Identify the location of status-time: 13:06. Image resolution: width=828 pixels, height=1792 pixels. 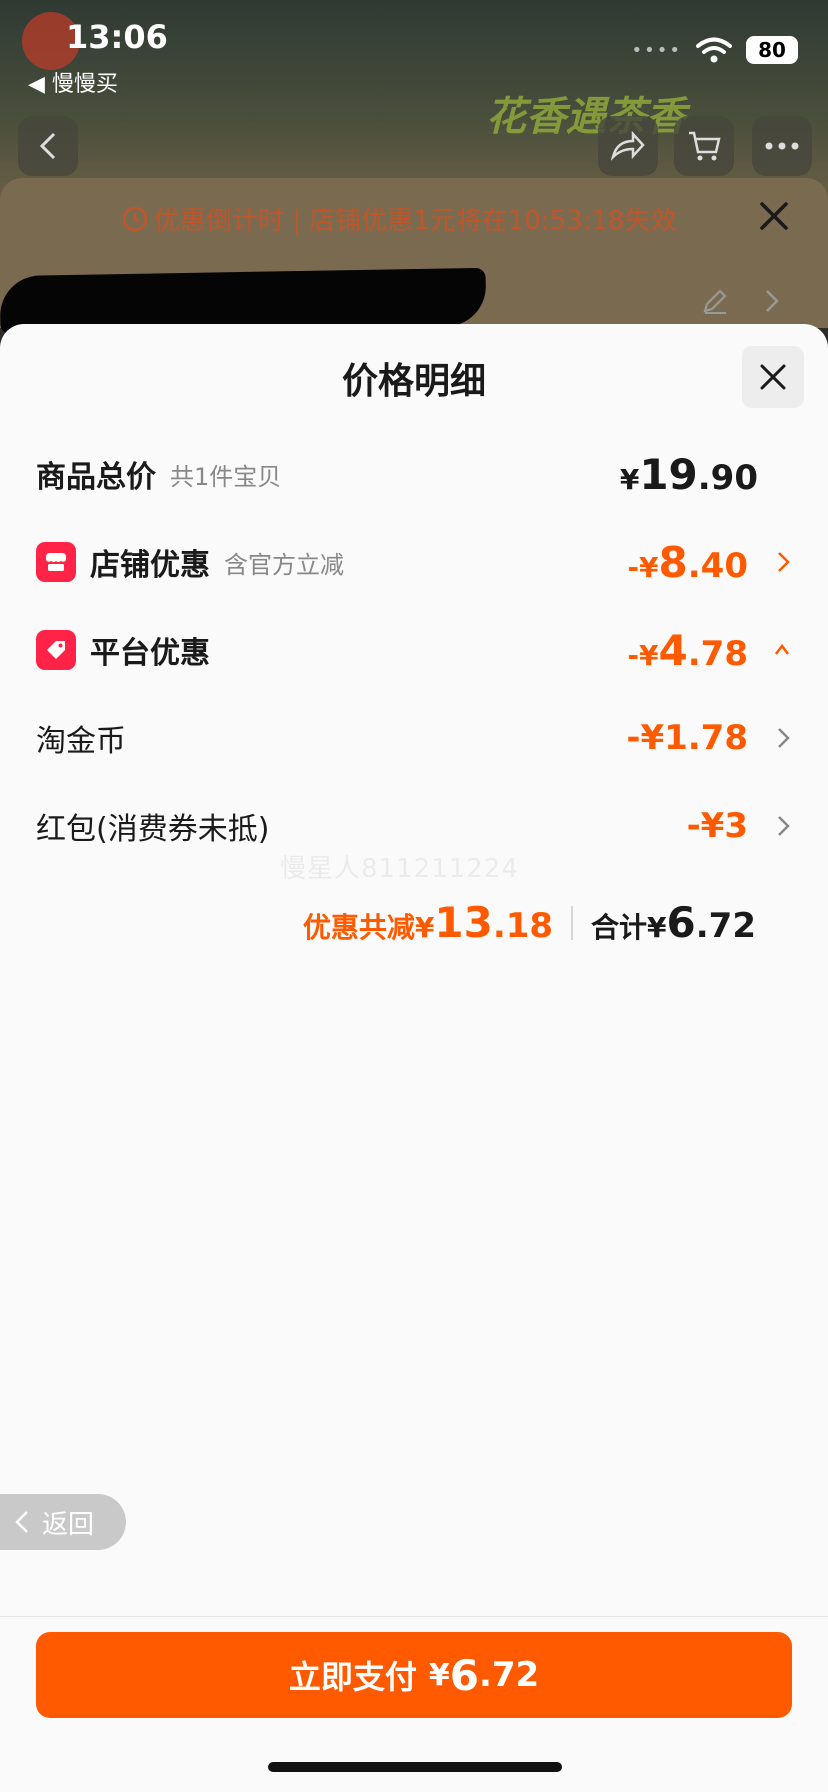
(117, 37).